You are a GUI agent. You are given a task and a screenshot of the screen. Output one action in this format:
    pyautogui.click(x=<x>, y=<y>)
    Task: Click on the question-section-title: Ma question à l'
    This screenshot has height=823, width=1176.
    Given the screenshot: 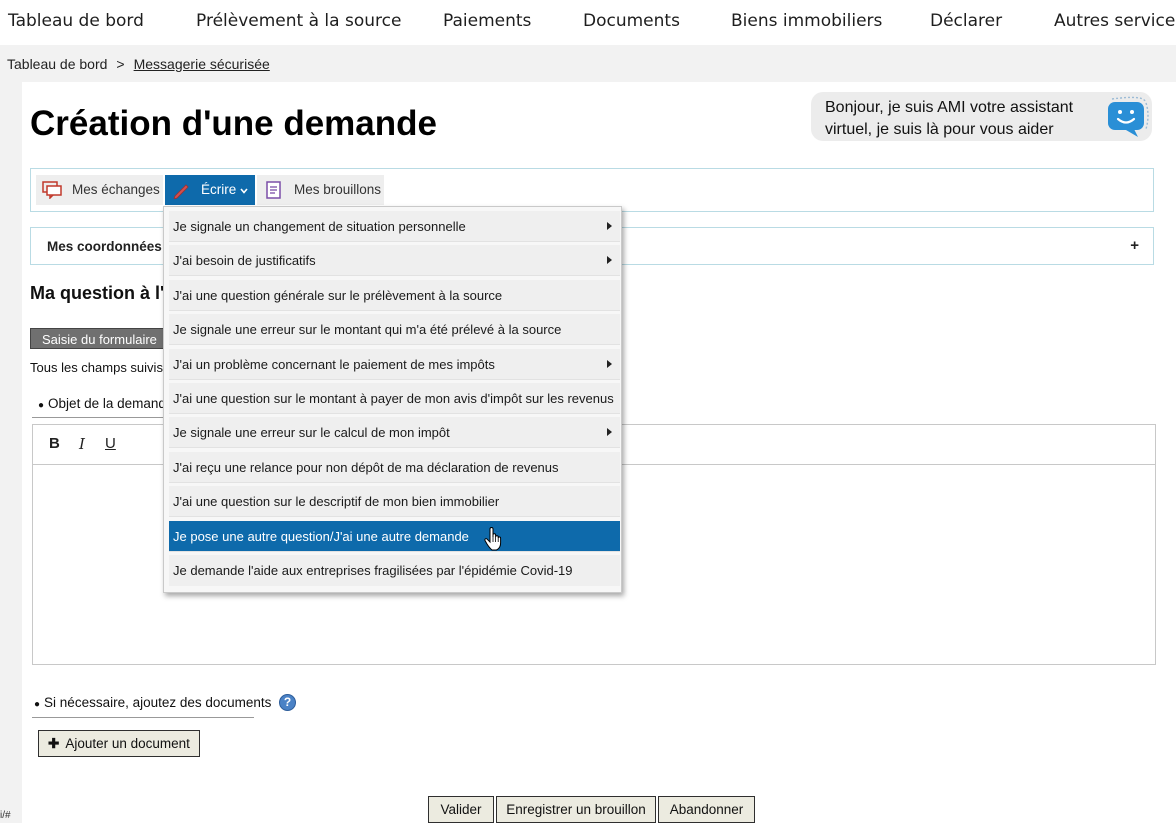 What is the action you would take?
    pyautogui.click(x=97, y=293)
    